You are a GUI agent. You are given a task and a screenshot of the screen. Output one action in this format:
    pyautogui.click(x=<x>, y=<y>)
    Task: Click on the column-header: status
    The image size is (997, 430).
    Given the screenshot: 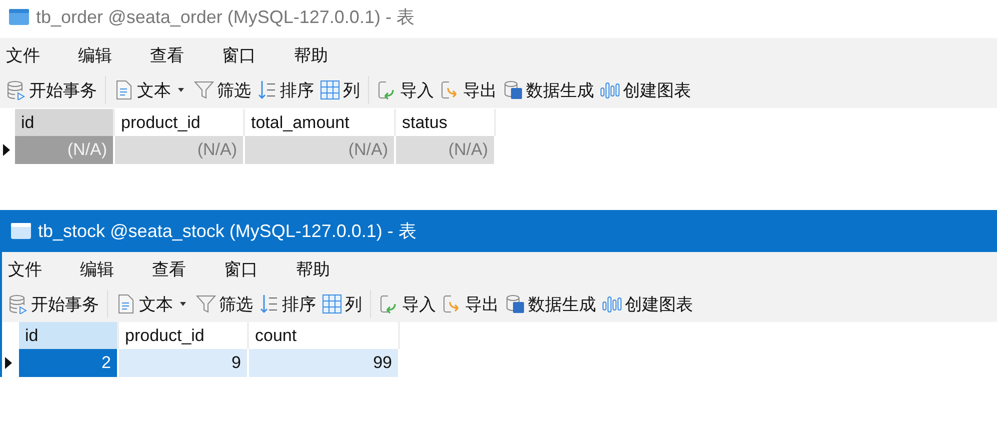 What is the action you would take?
    pyautogui.click(x=445, y=122)
    